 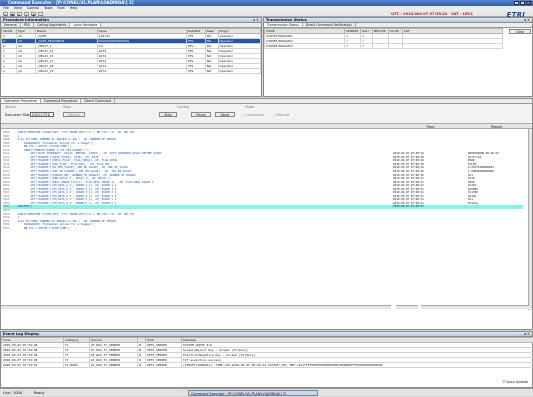 I want to click on table-cell: Operator, so click(x=239, y=71).